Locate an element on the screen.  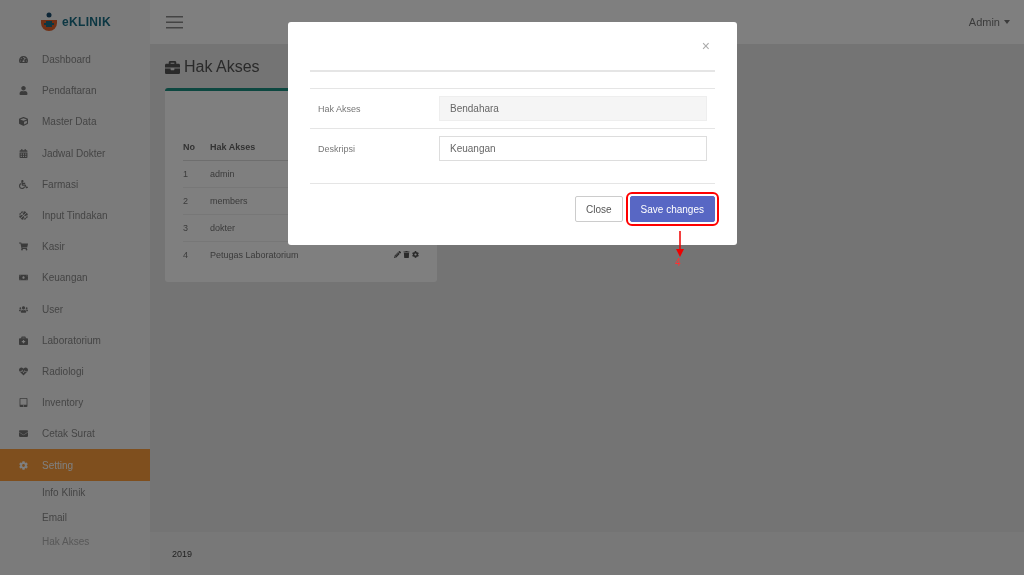
pencil-icon is located at coordinates (397, 254).